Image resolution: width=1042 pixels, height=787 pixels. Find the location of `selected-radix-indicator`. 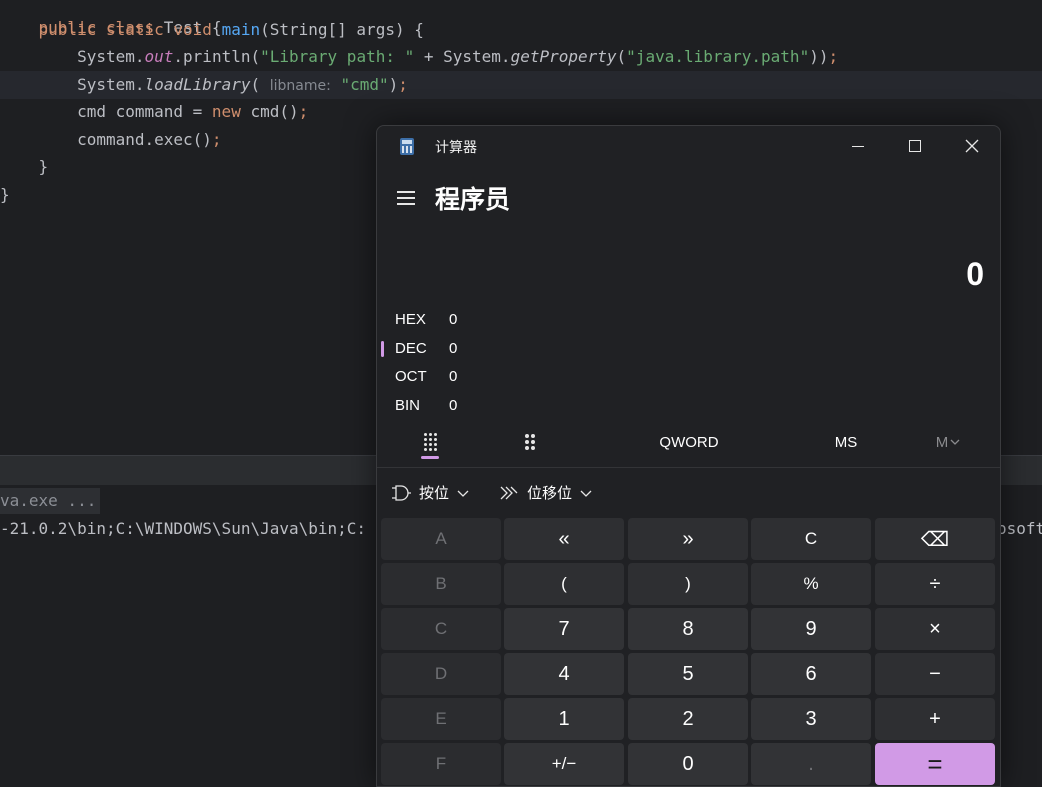

selected-radix-indicator is located at coordinates (382, 349).